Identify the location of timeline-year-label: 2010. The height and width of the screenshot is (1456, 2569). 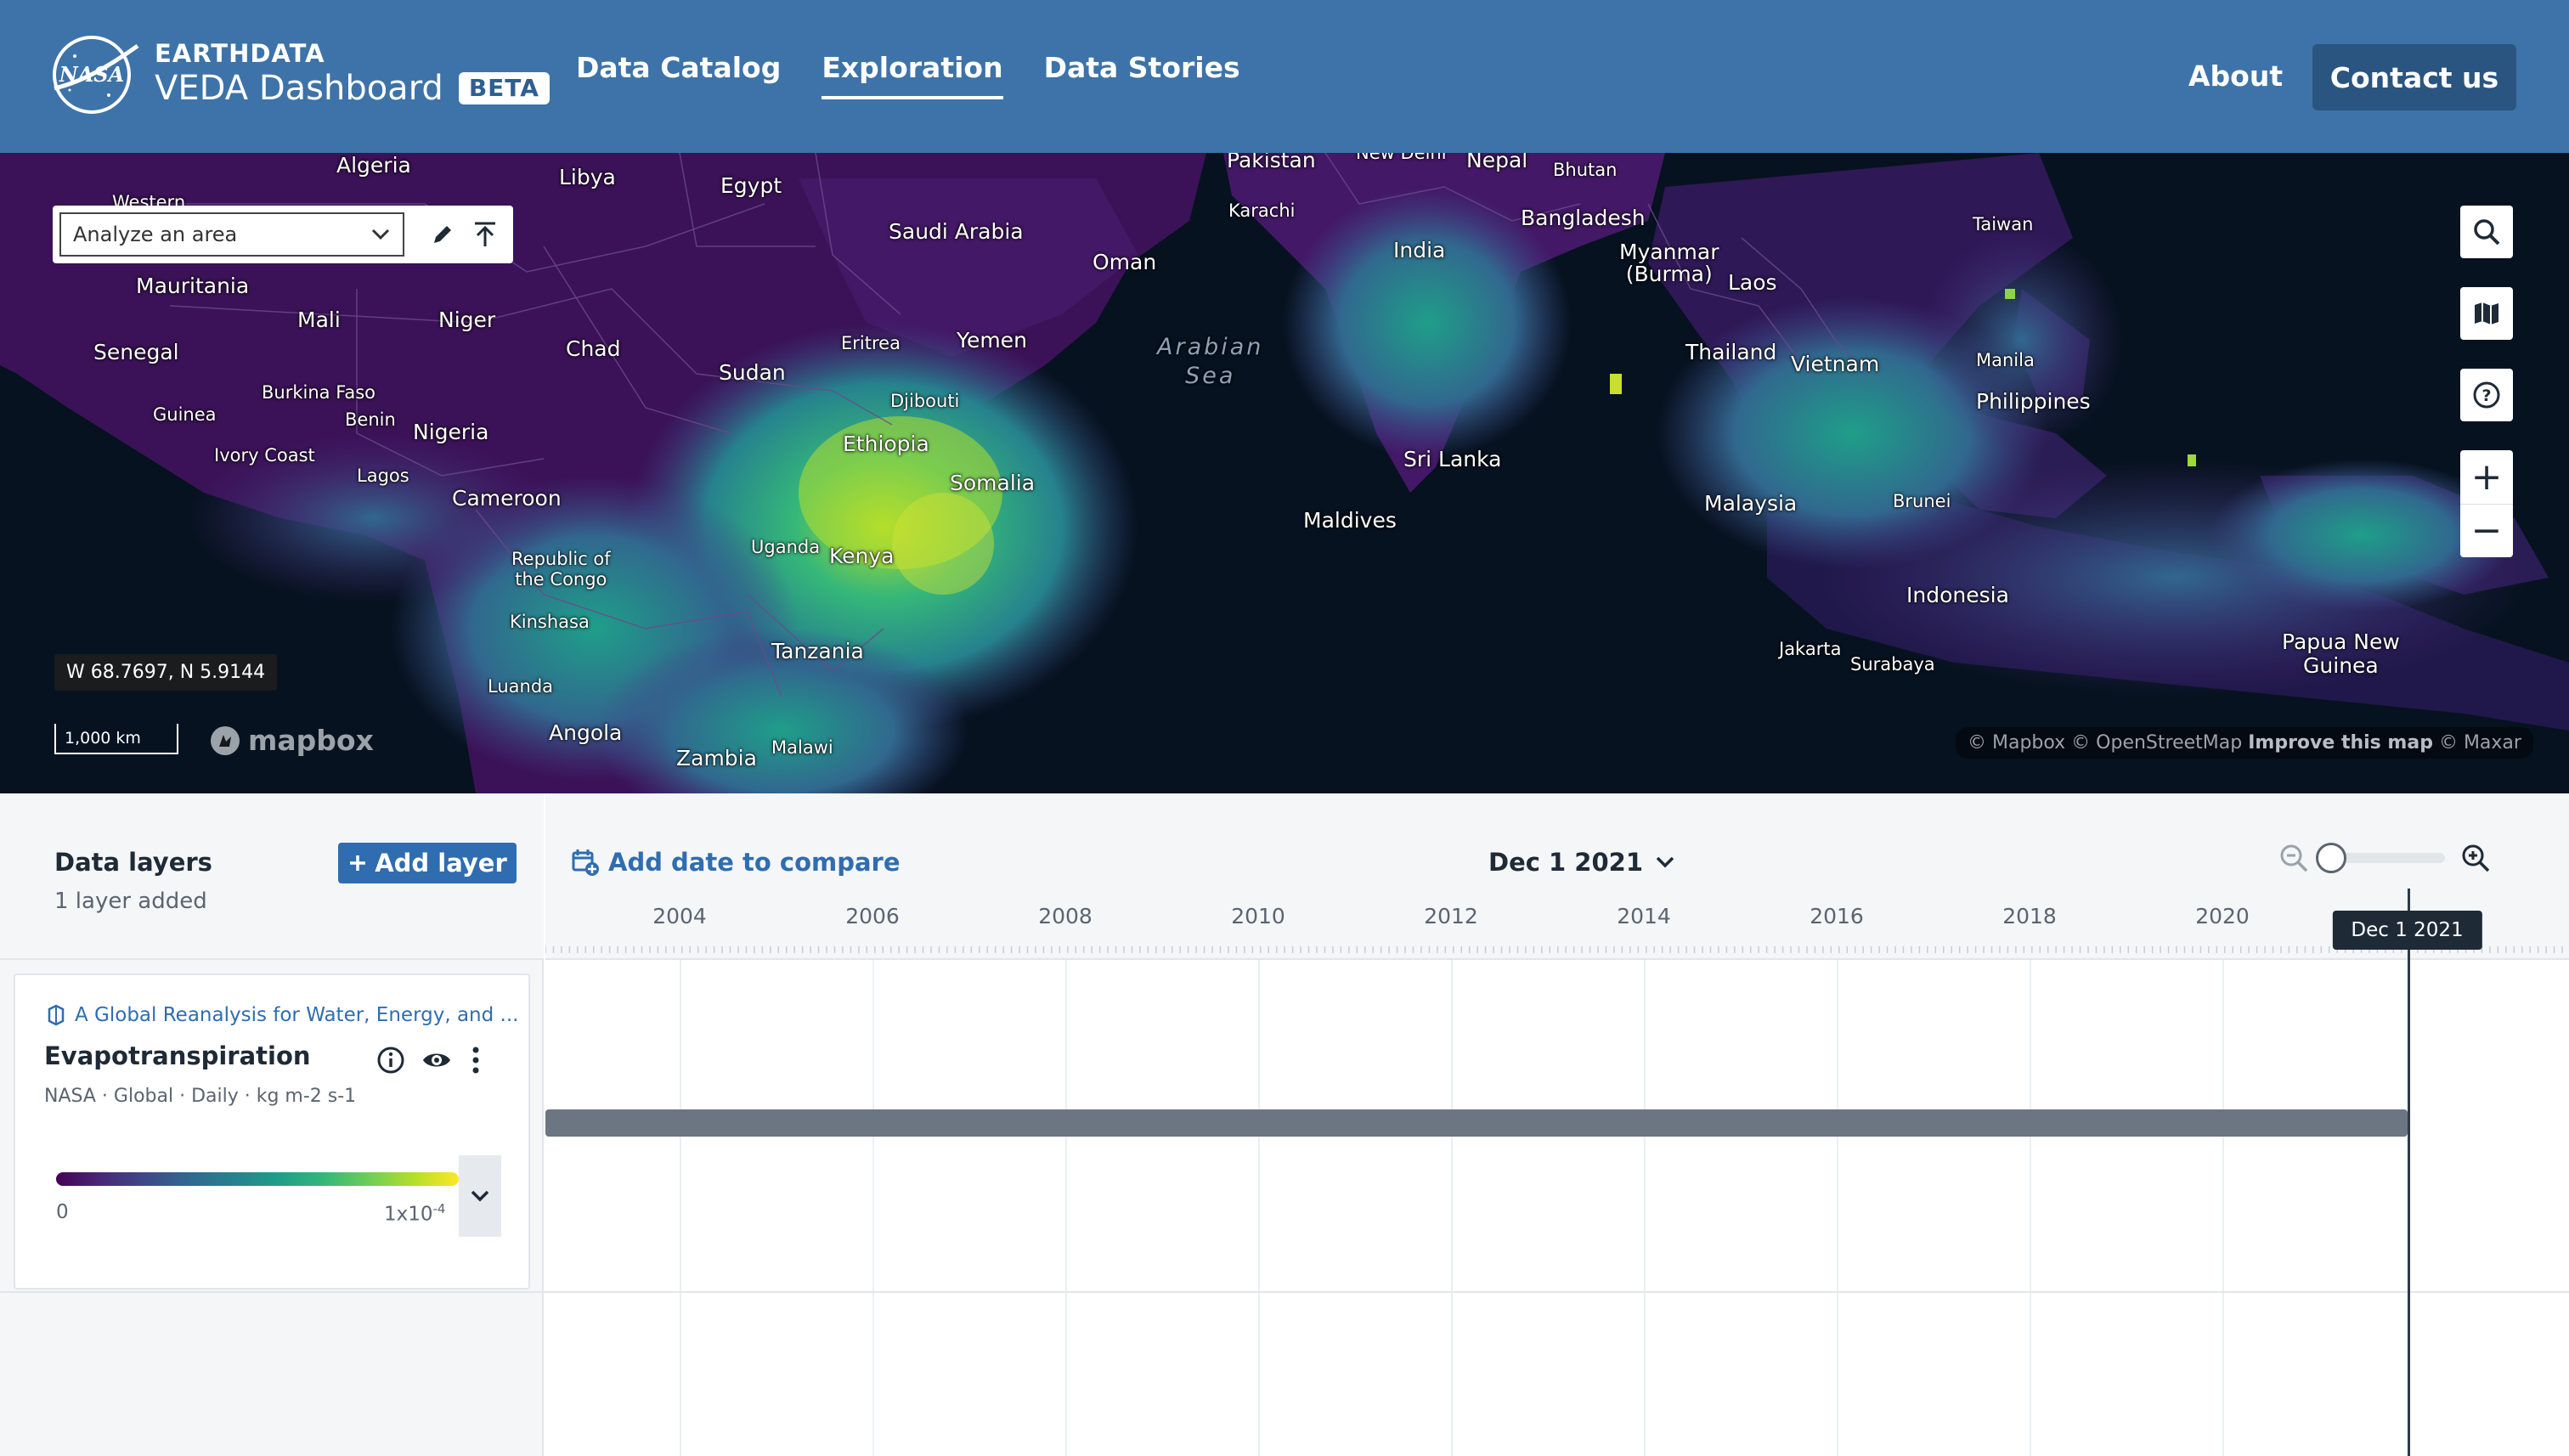
(1258, 916).